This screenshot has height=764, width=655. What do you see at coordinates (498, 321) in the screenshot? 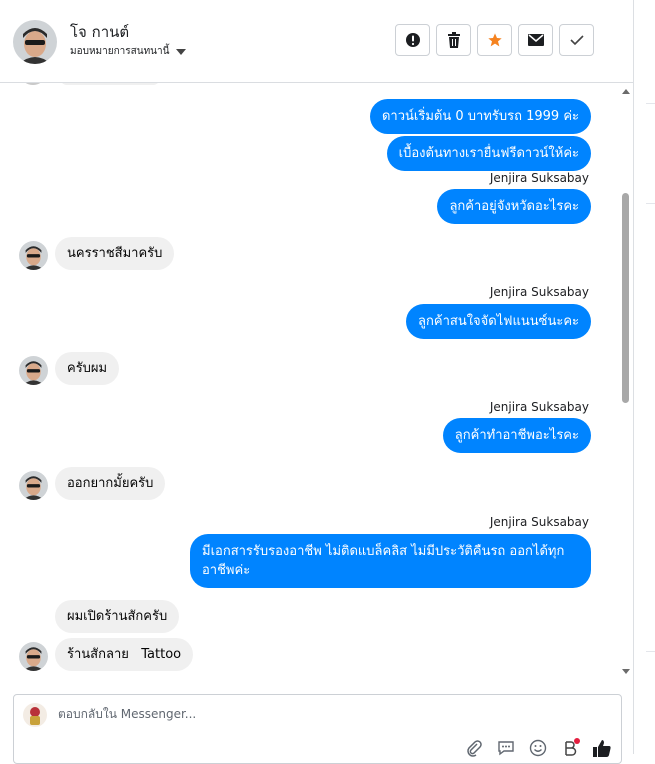
I see `outgoing-message: ลูกค้าสนใจจัดไฟแนนซ์นะคะ` at bounding box center [498, 321].